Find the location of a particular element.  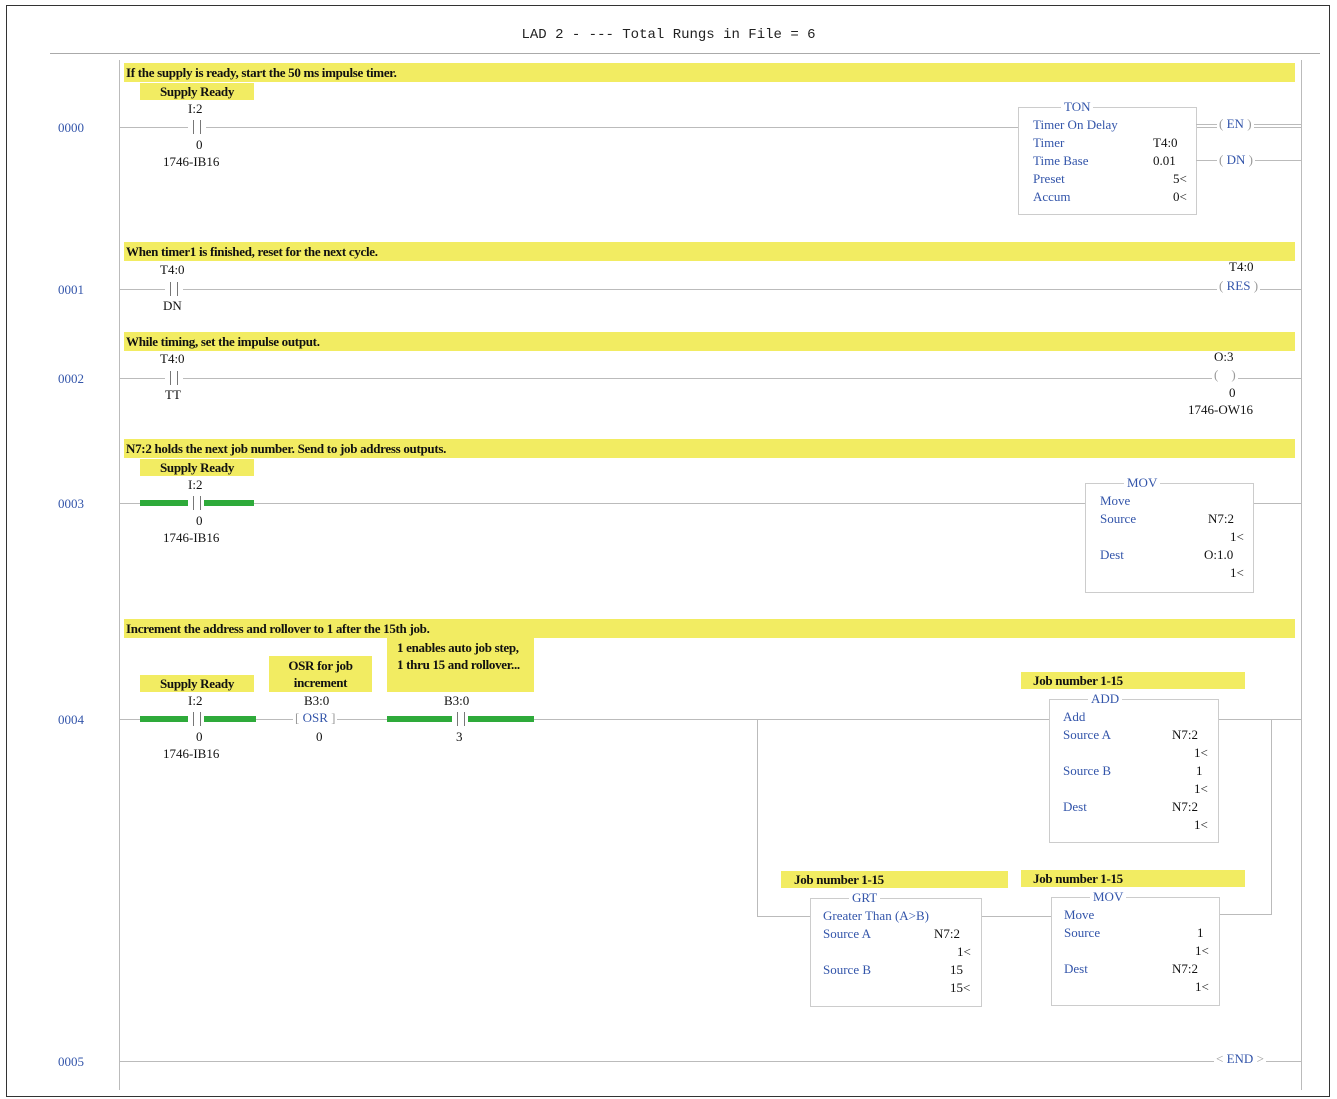

instruction-mnemonic: TON is located at coordinates (1077, 107).